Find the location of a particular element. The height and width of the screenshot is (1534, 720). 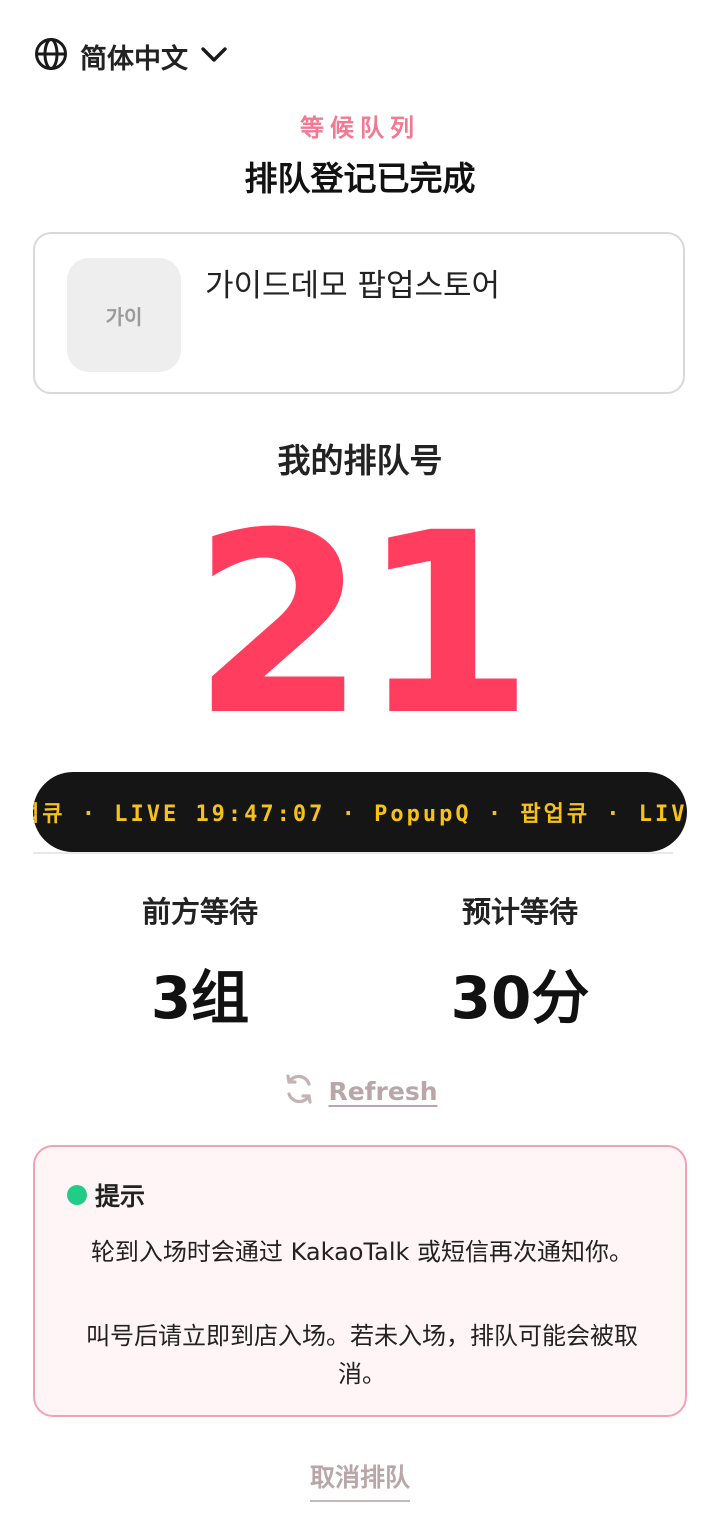

estimated-wait-value: 30分 is located at coordinates (520, 998).